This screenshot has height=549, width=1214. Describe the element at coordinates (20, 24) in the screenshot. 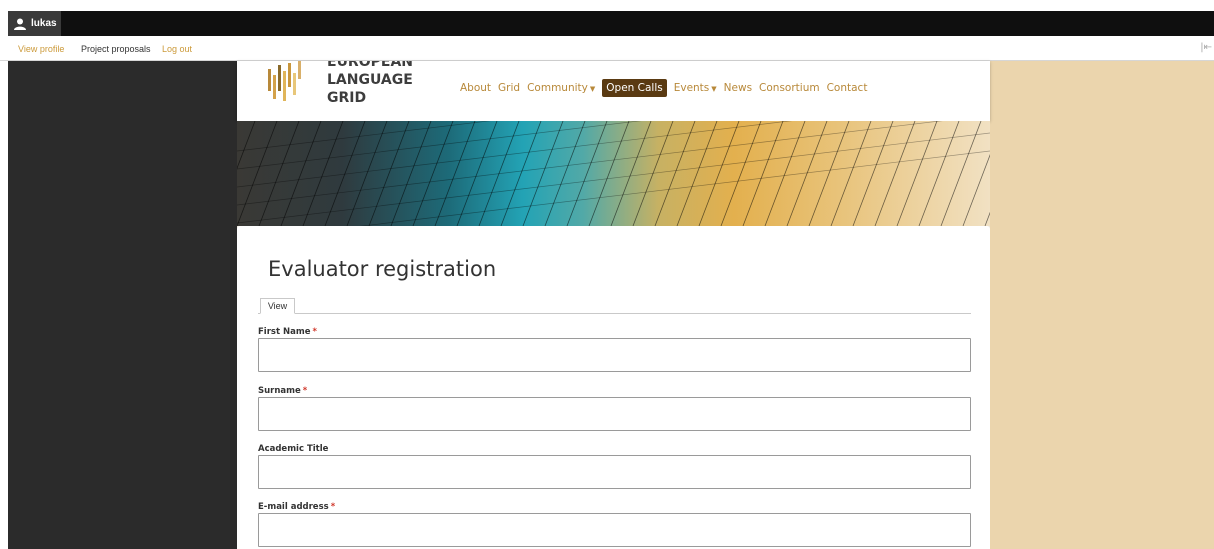

I see `user-icon` at that location.